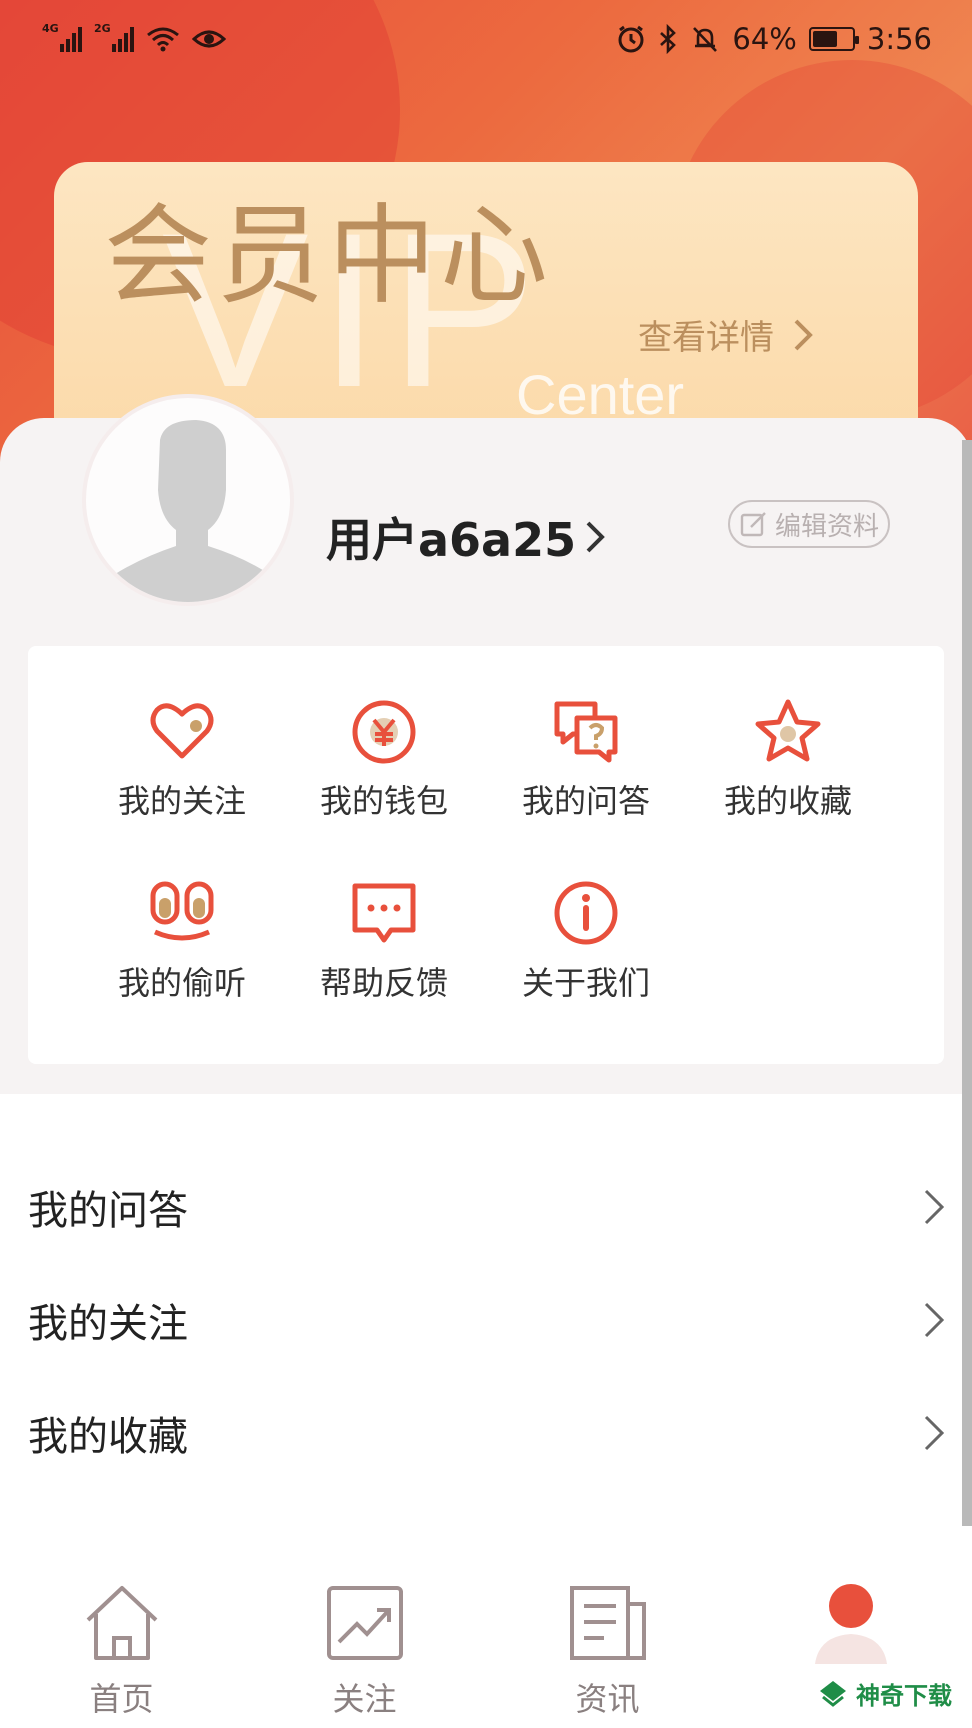 This screenshot has height=1728, width=972. Describe the element at coordinates (705, 39) in the screenshot. I see `mute-bell-icon` at that location.